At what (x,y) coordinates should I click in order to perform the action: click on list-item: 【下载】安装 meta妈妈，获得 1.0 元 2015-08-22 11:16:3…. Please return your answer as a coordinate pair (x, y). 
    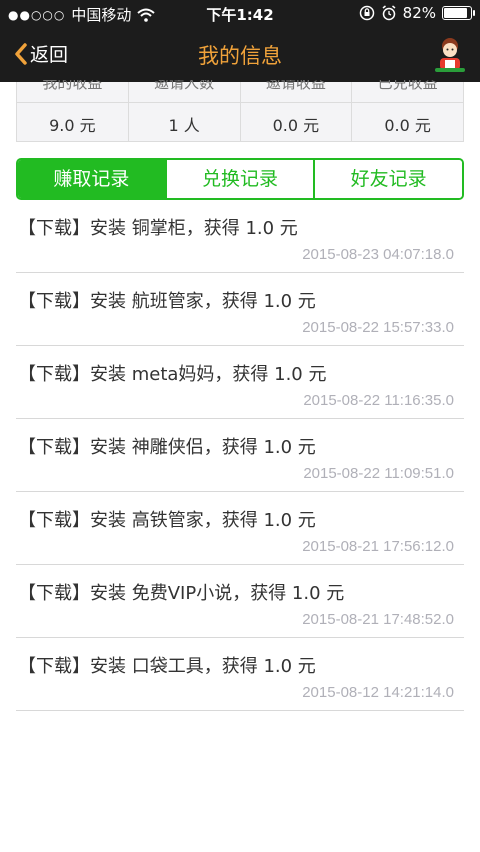
    Looking at the image, I should click on (240, 382).